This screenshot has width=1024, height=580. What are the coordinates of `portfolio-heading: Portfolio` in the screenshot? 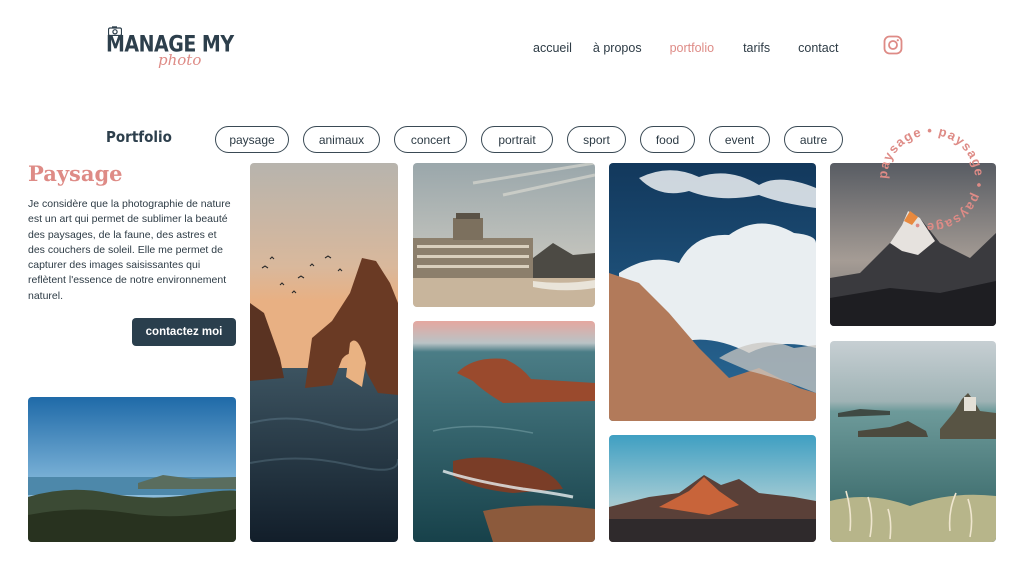 It's located at (139, 137).